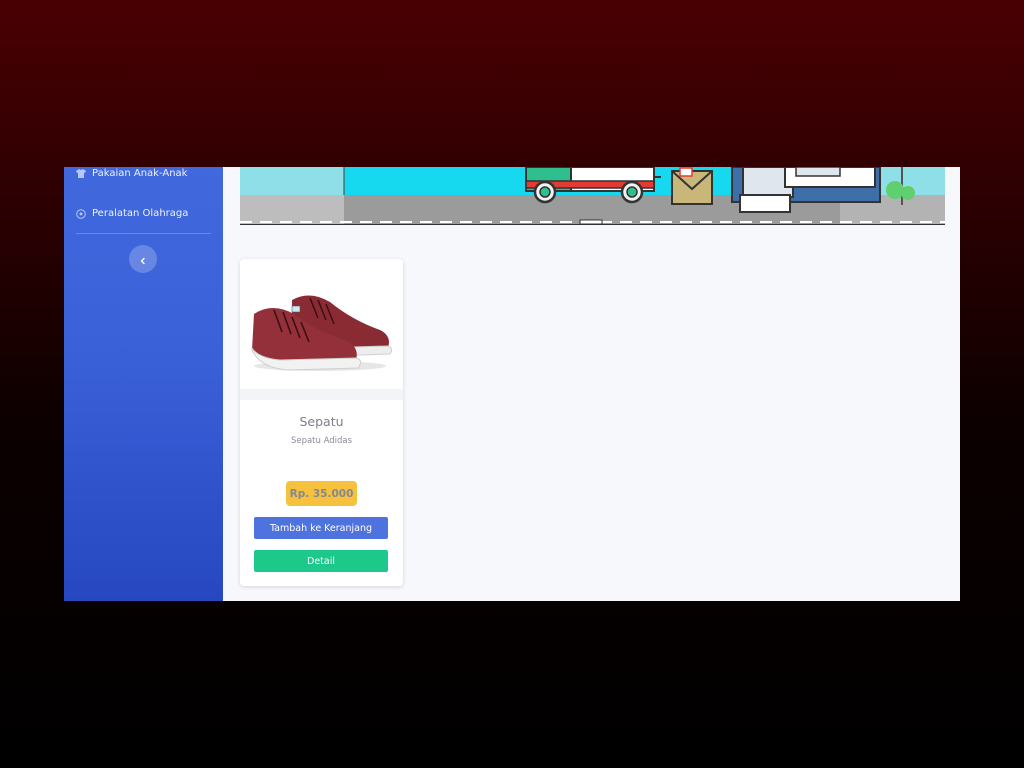  I want to click on sidebar-item-peralatan-olahraga: Peralatan Olahraga, so click(132, 213).